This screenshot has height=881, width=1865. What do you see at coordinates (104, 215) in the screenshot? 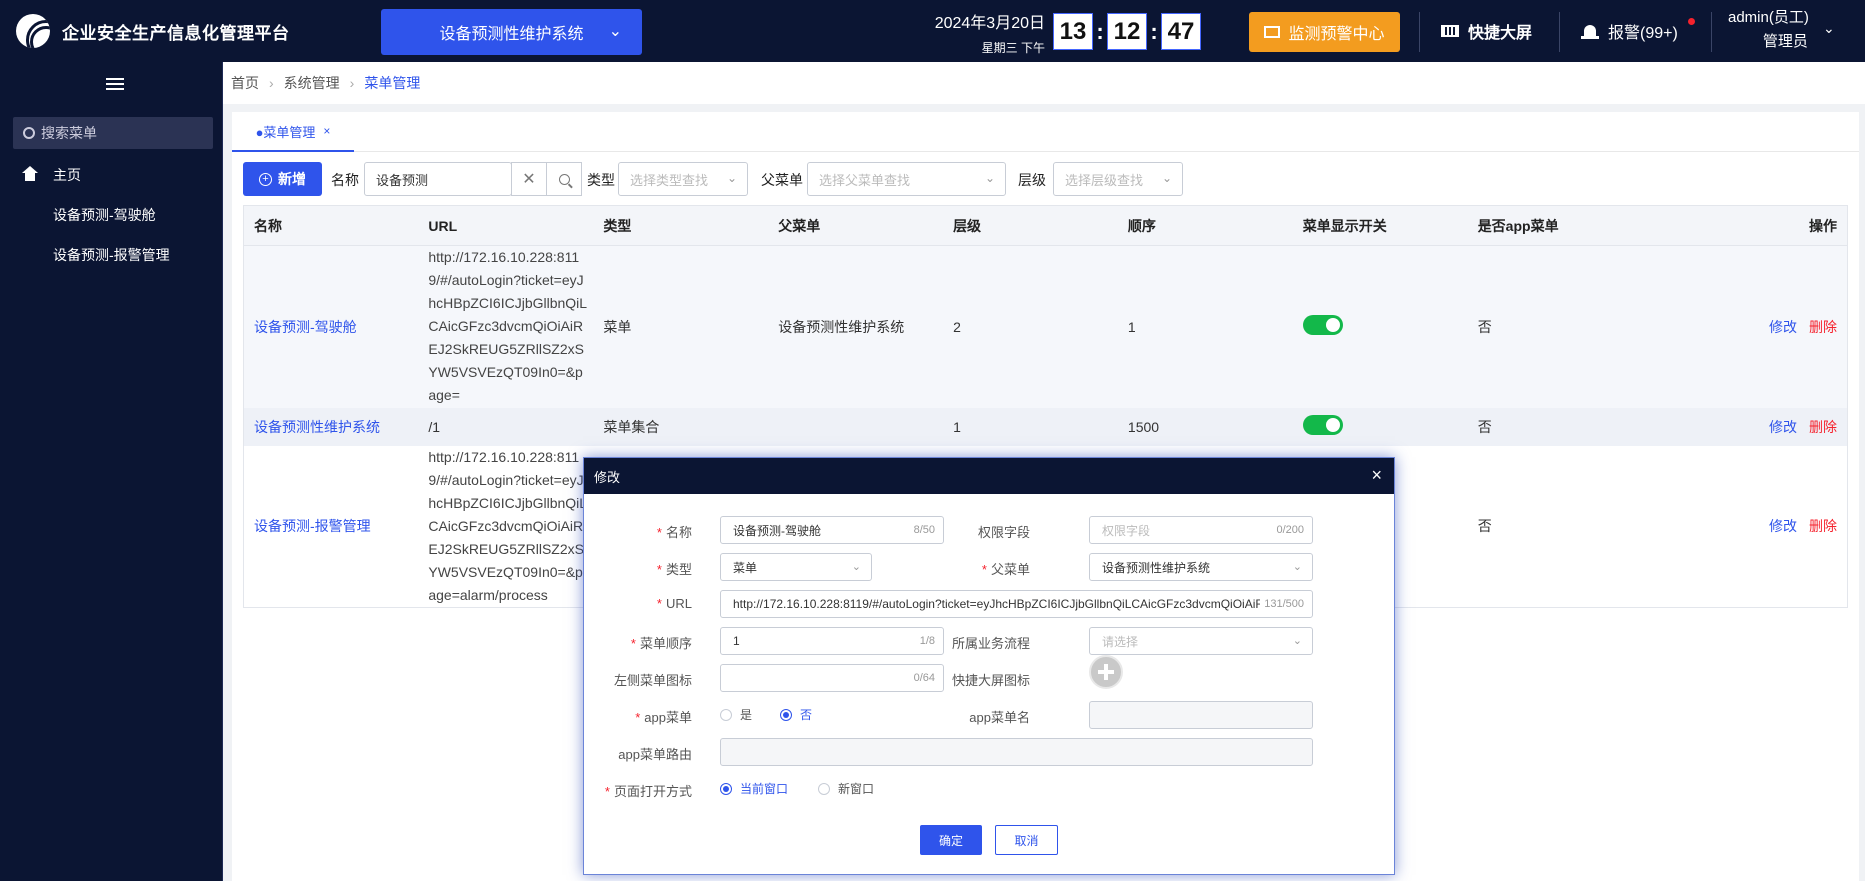
I see `sidebar-item-label: 设备预测-驾驶舱` at bounding box center [104, 215].